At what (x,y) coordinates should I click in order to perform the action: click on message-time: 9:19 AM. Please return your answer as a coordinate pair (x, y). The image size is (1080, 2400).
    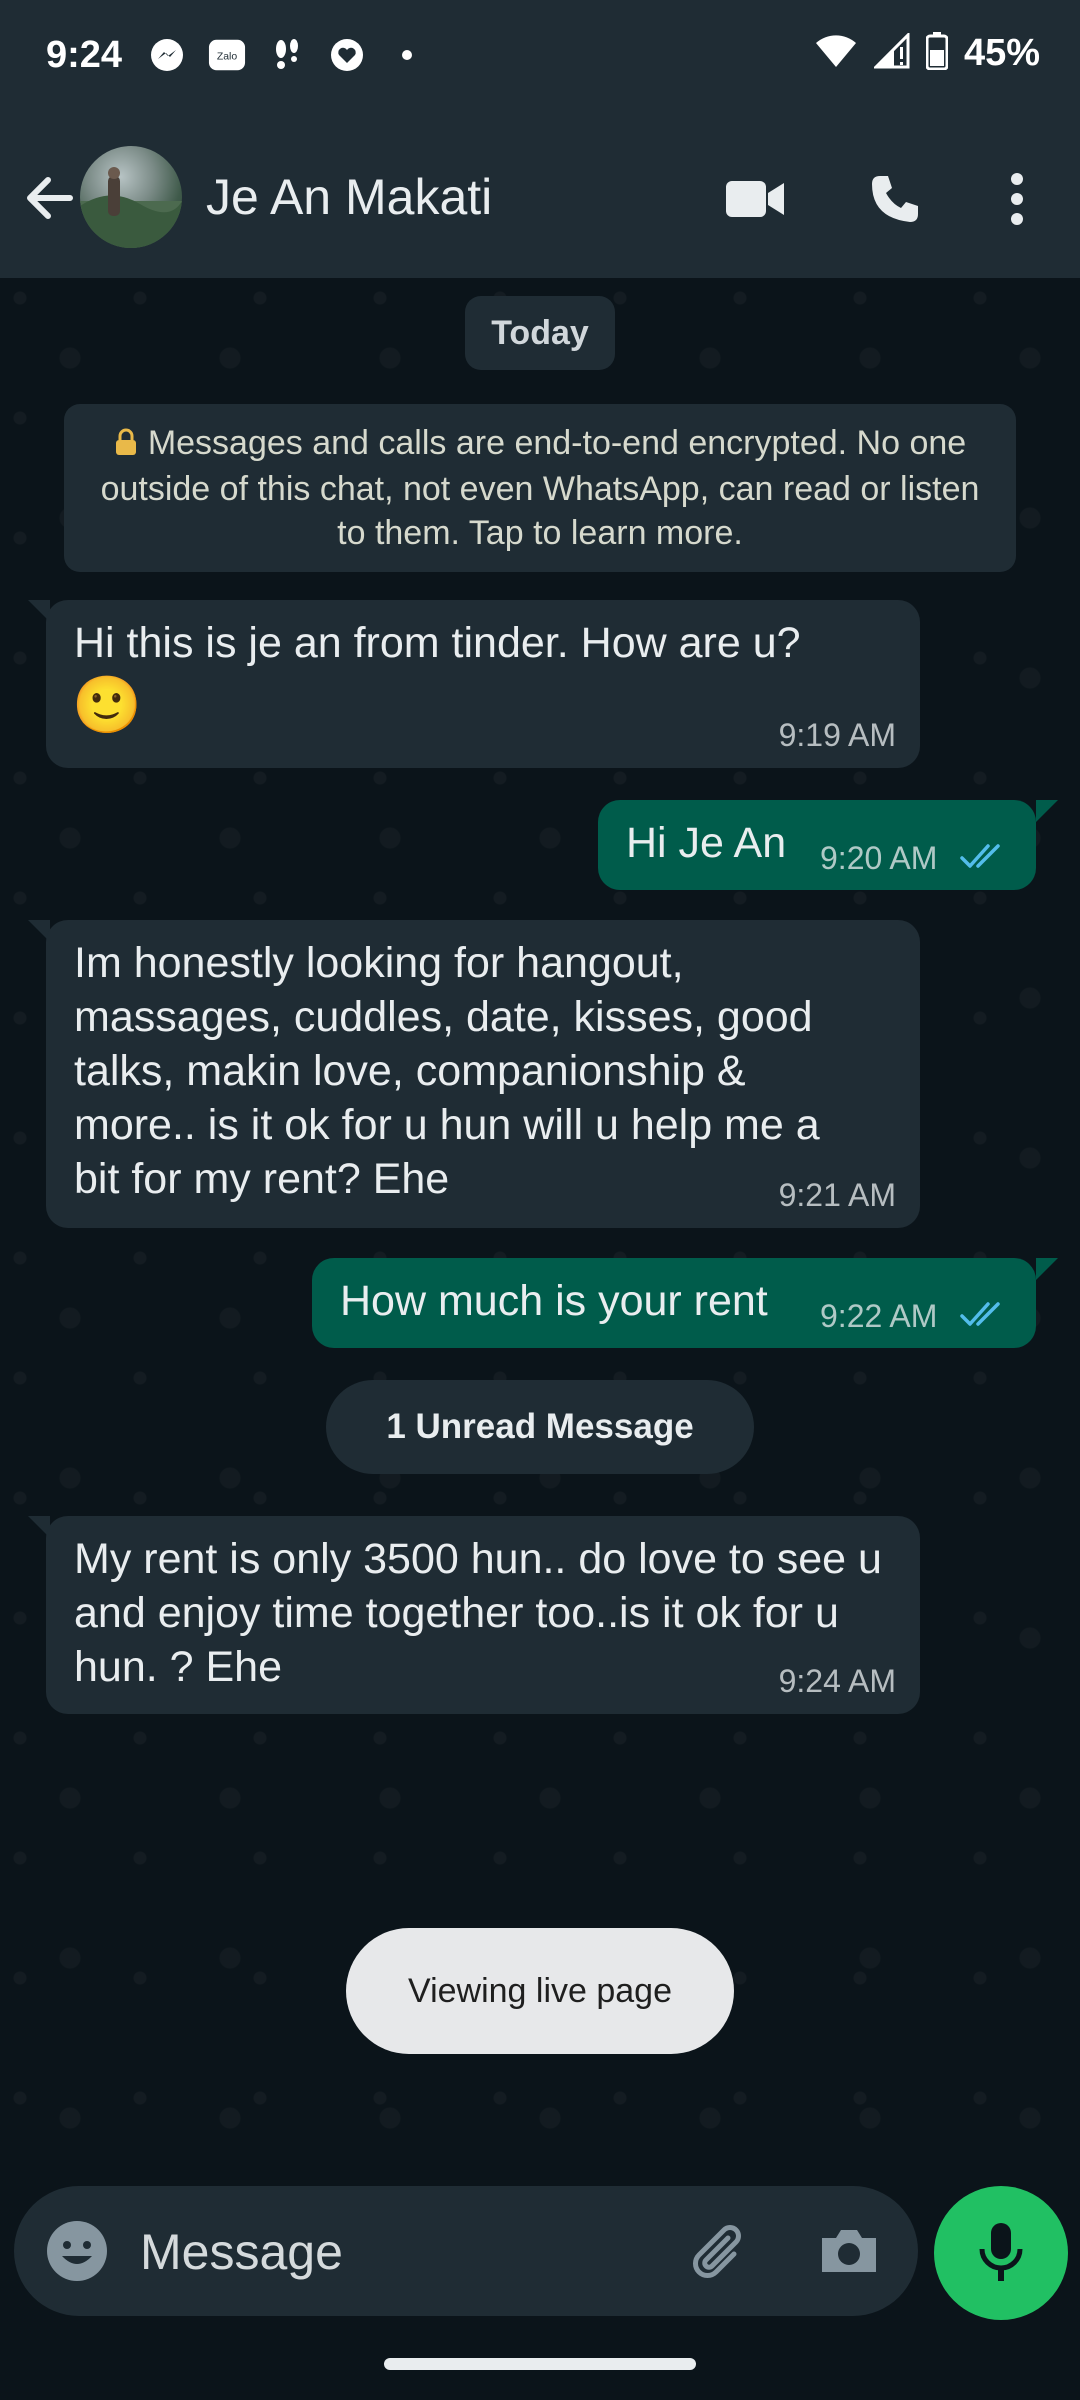
    Looking at the image, I should click on (837, 735).